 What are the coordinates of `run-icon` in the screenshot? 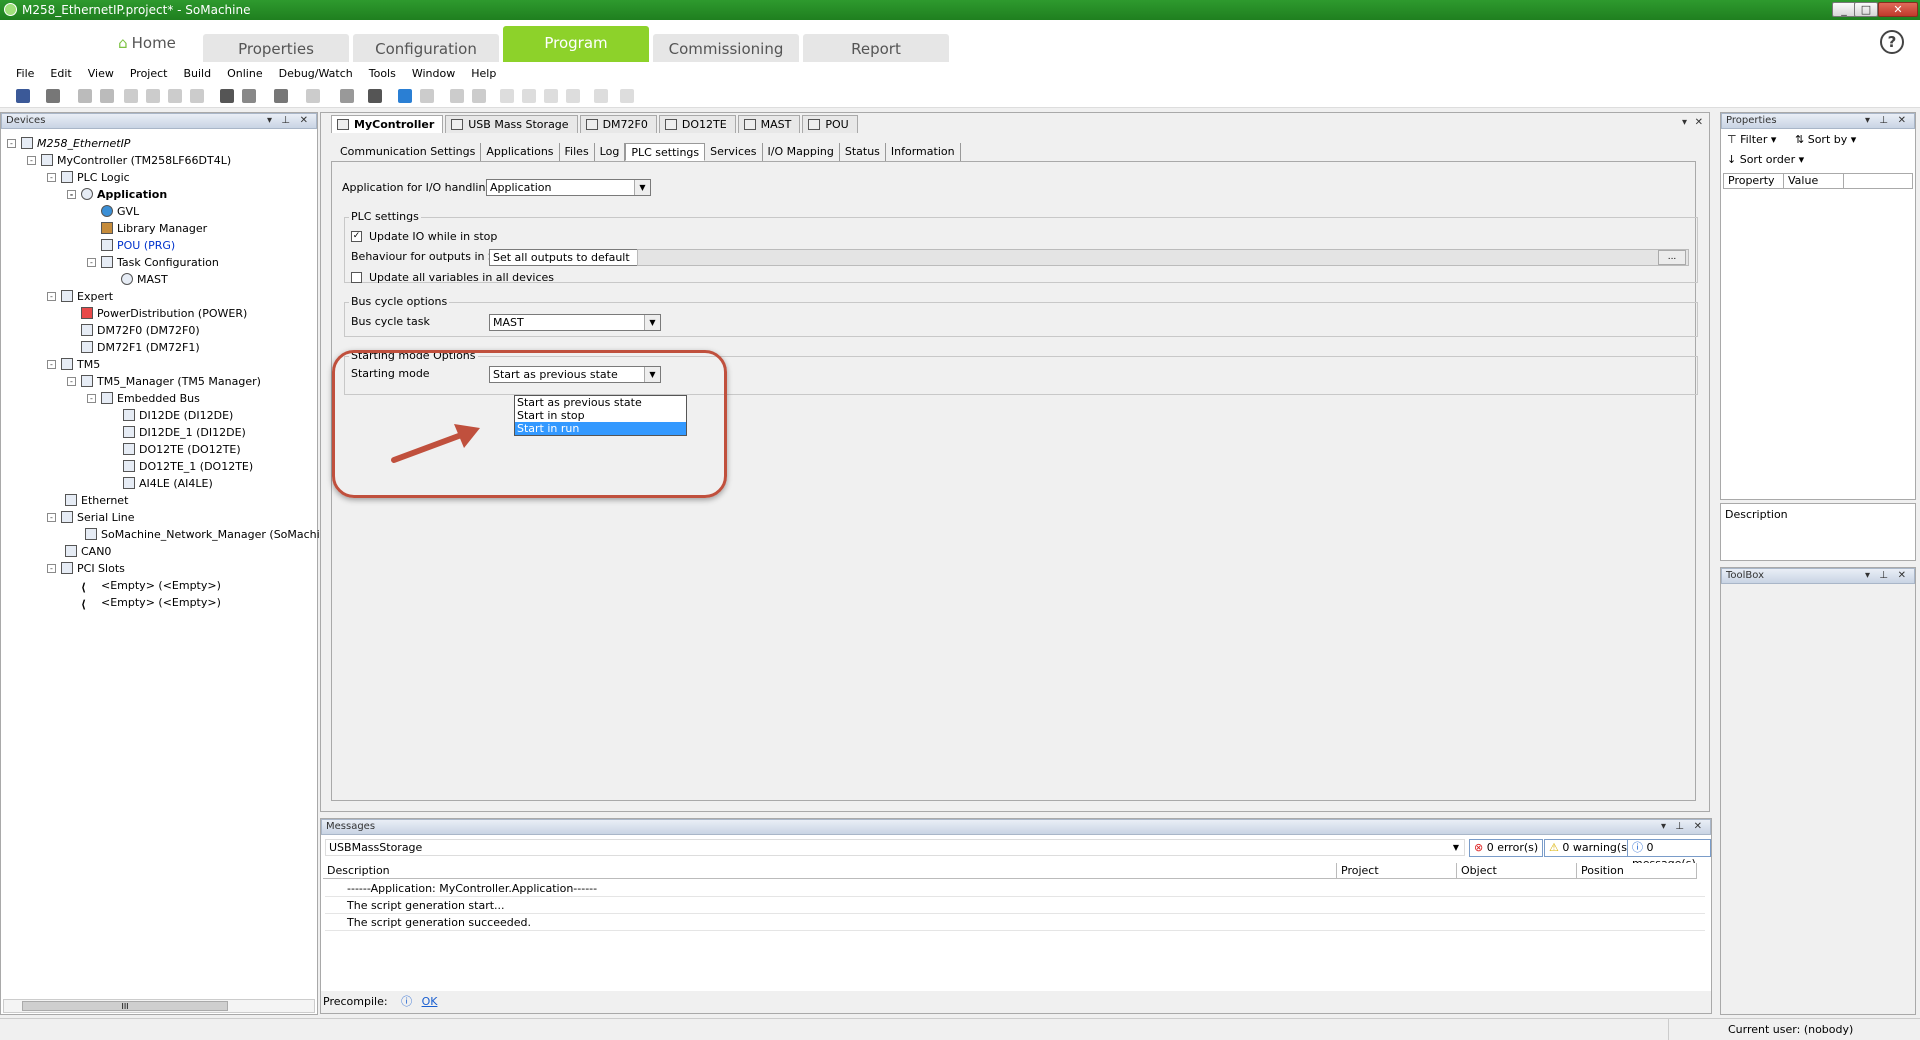 It's located at (457, 96).